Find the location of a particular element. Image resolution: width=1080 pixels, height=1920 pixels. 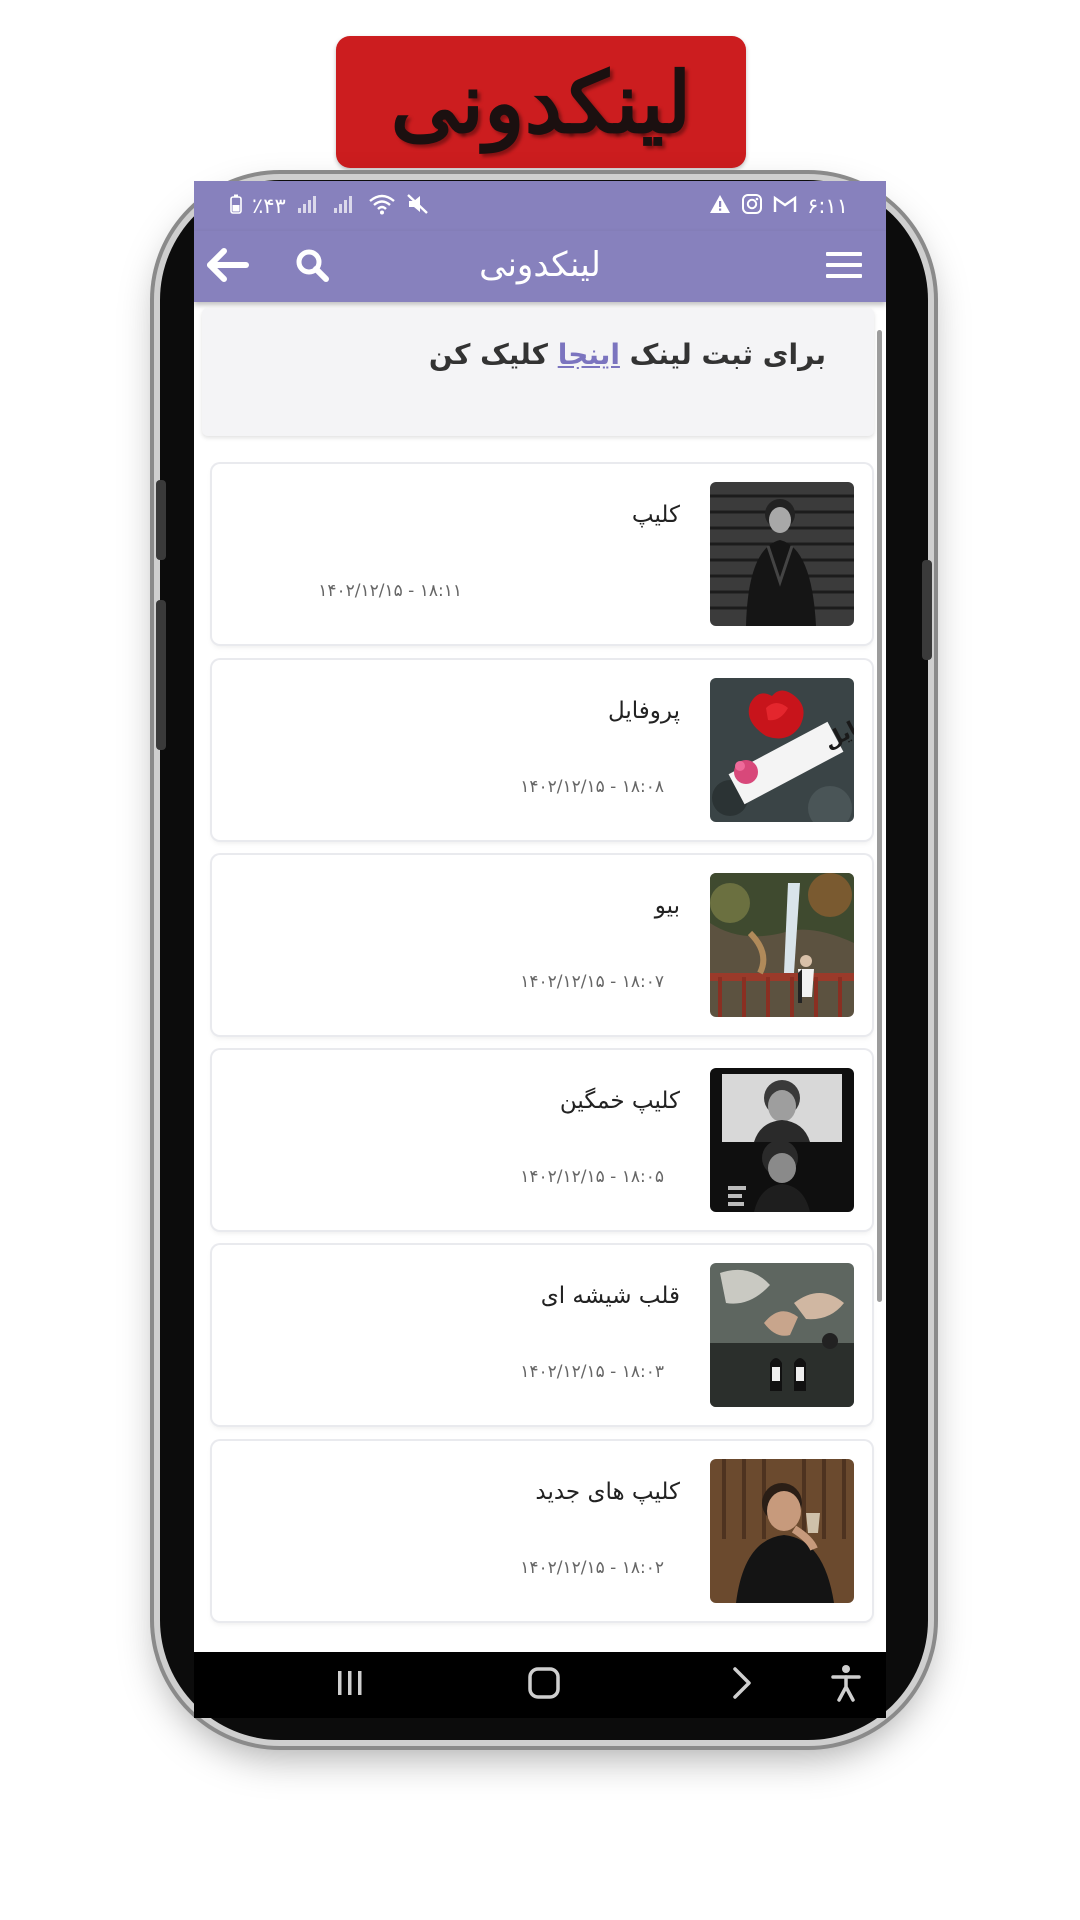

post-date: ۱۸:۰۳ - ۱۴۰۲/۱۲/۱۵ is located at coordinates (592, 1372).